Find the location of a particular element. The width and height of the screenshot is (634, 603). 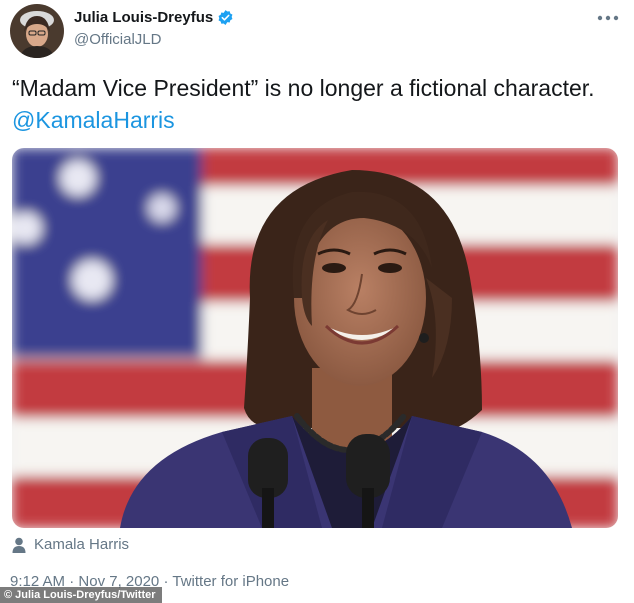

photo-credit: © Julia Louis-Dreyfus/Twitter is located at coordinates (81, 595).